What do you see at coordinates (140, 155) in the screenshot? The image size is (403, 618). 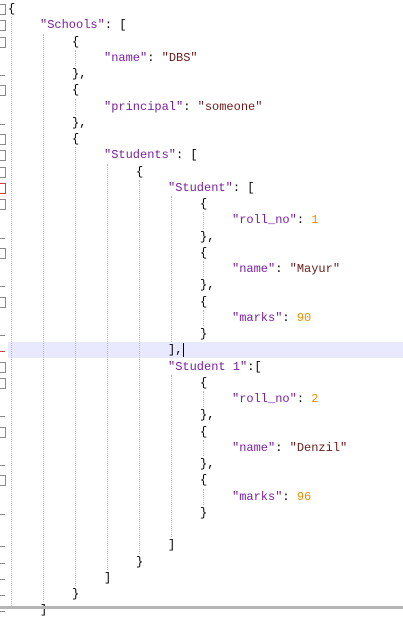 I see `code-token-key: "Students"` at bounding box center [140, 155].